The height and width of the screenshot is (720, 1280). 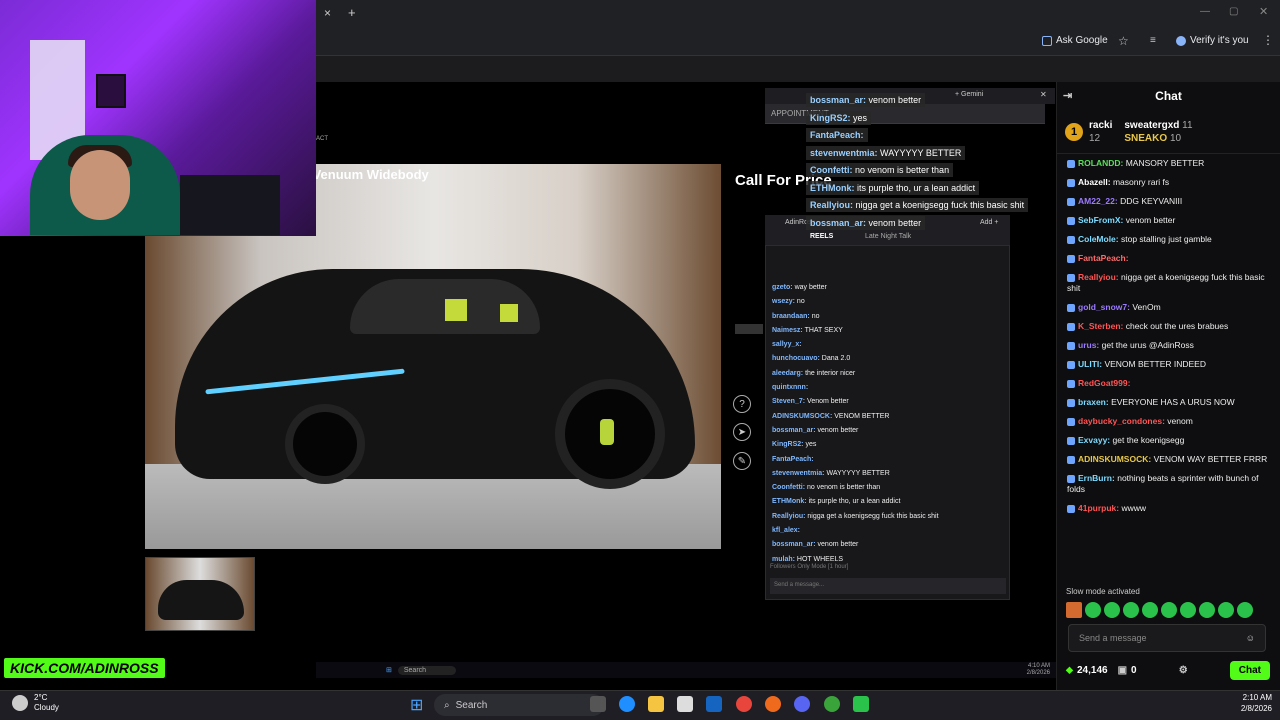 I want to click on reading-list-icon: ≡, so click(x=1153, y=40).